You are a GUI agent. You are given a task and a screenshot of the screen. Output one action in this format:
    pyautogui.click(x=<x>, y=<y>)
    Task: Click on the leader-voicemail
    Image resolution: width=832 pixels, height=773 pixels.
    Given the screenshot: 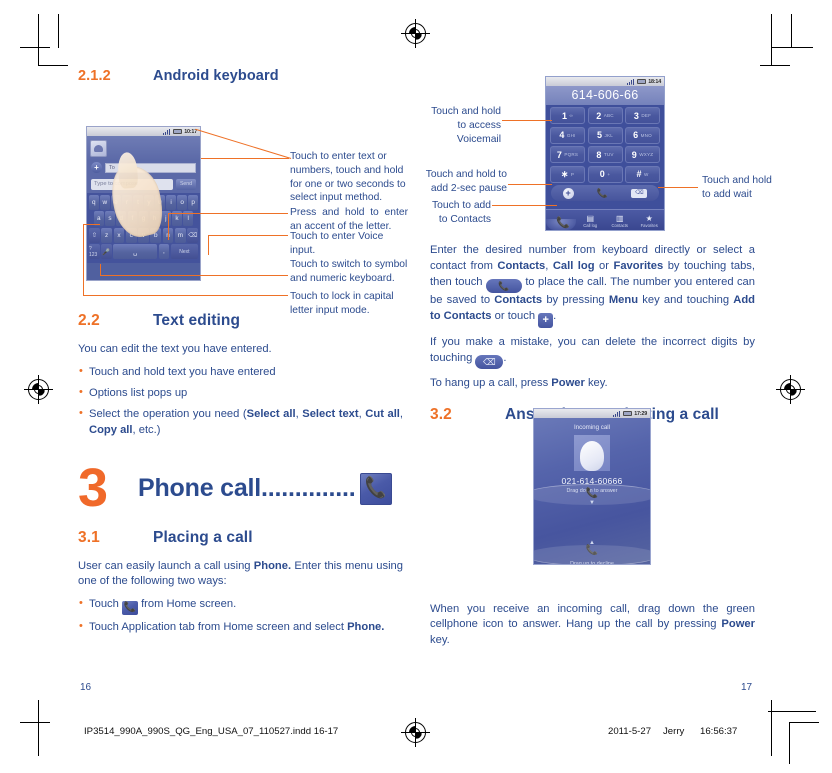 What is the action you would take?
    pyautogui.click(x=527, y=121)
    